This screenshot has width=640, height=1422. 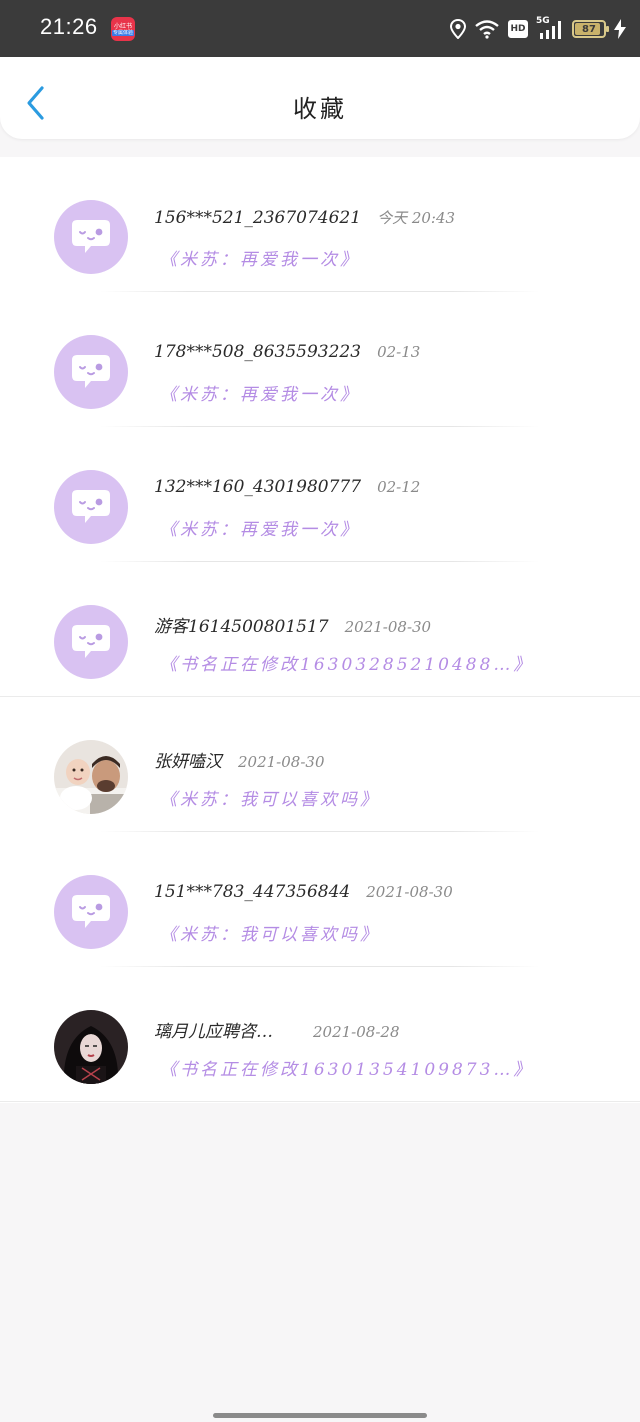 What do you see at coordinates (320, 1415) in the screenshot?
I see `home-indicator` at bounding box center [320, 1415].